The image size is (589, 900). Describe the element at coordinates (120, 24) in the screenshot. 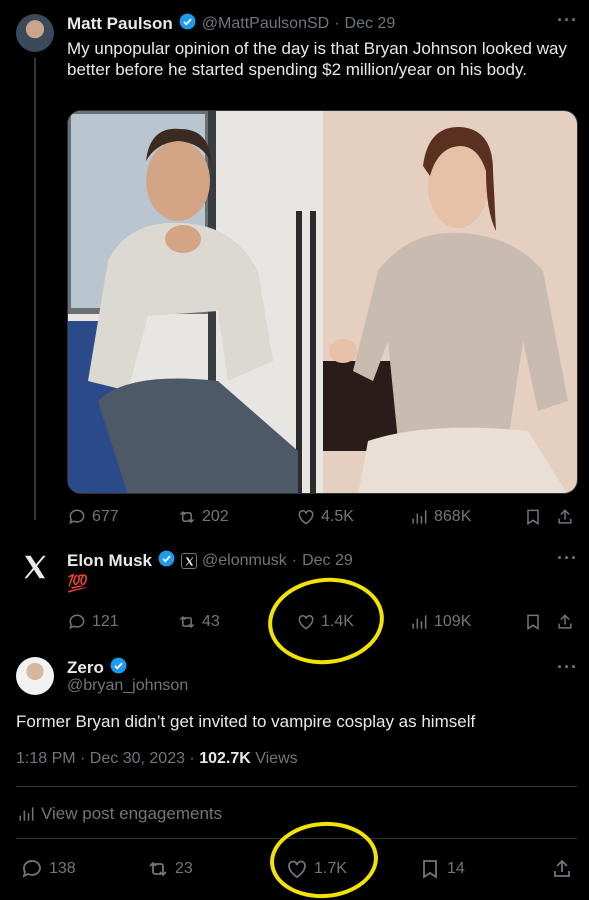

I see `author-name: Matt Paulson` at that location.